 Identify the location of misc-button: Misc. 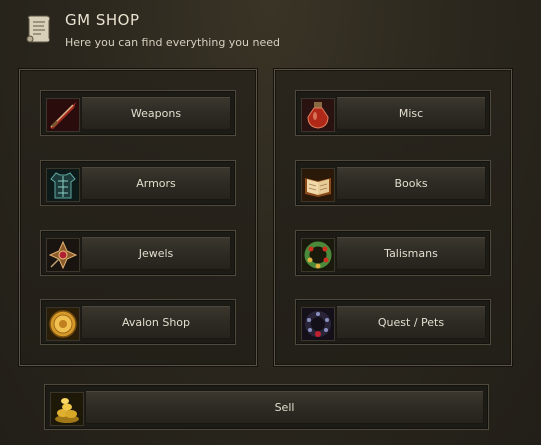
(393, 113).